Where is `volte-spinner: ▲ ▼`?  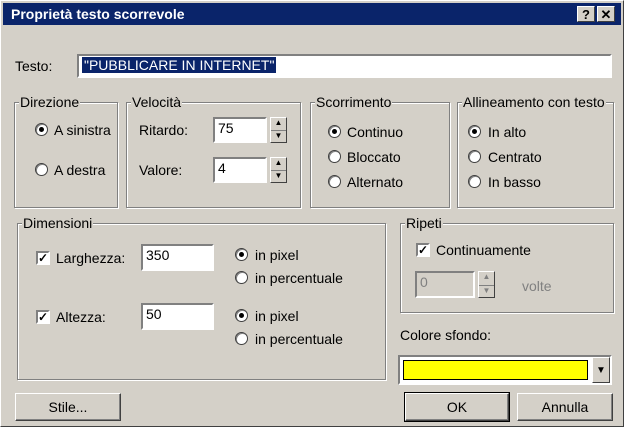
volte-spinner: ▲ ▼ is located at coordinates (486, 284).